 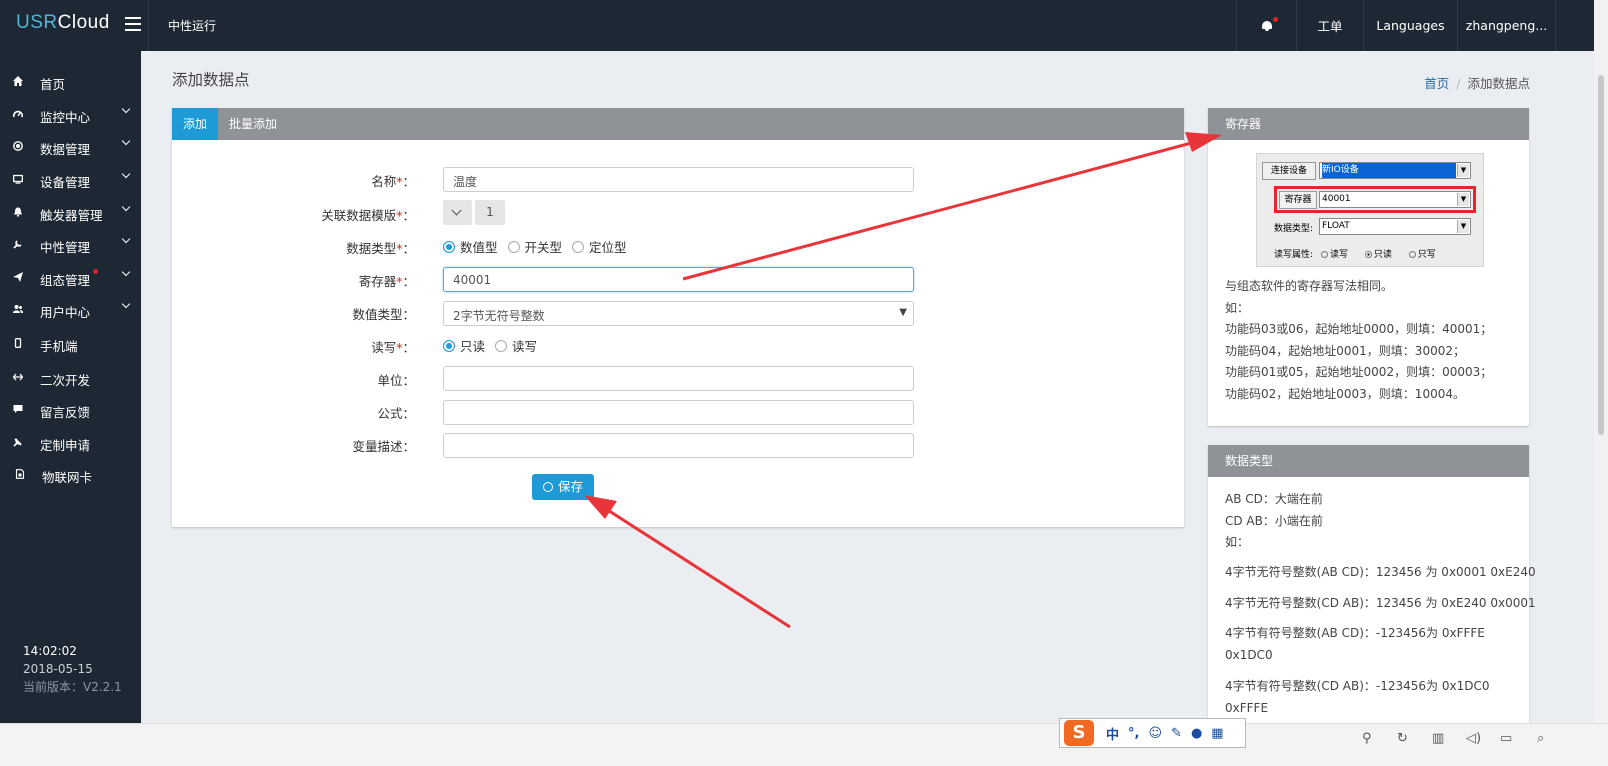 What do you see at coordinates (70, 309) in the screenshot?
I see `sidebar-item-user-center: 用户中心` at bounding box center [70, 309].